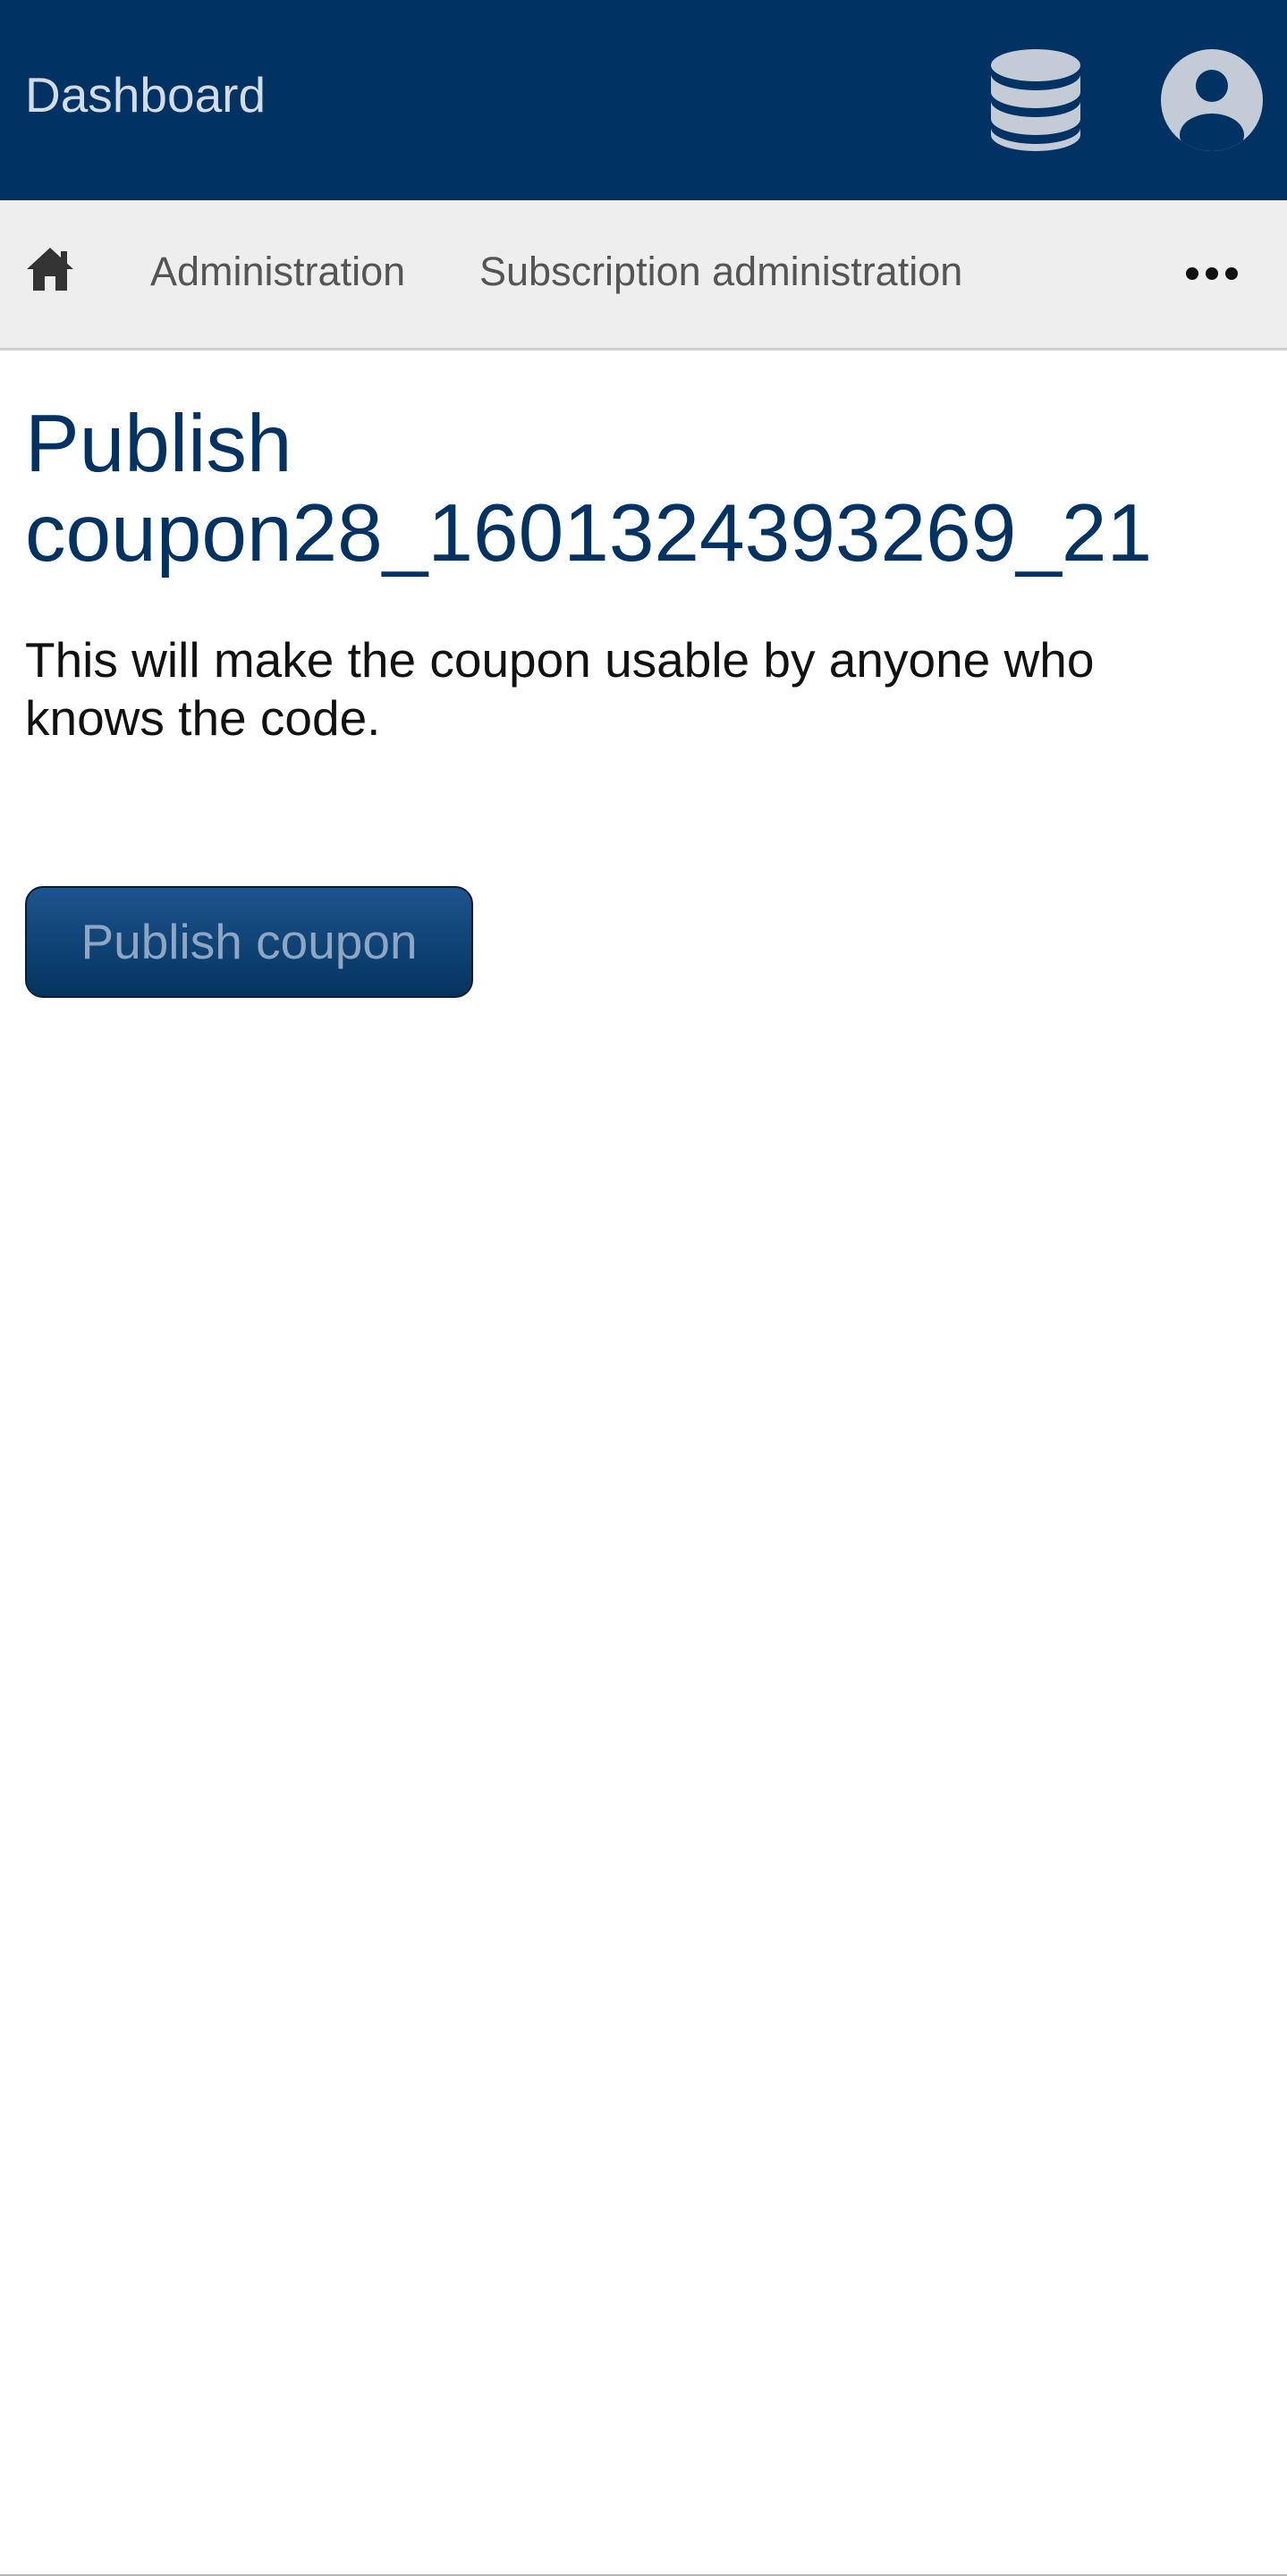 The width and height of the screenshot is (1287, 2576). Describe the element at coordinates (249, 942) in the screenshot. I see `publish-coupon-button: Publish coupon` at that location.